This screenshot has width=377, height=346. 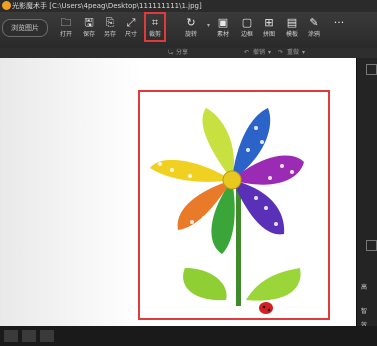 I want to click on right-panel-label: 智, so click(x=364, y=311).